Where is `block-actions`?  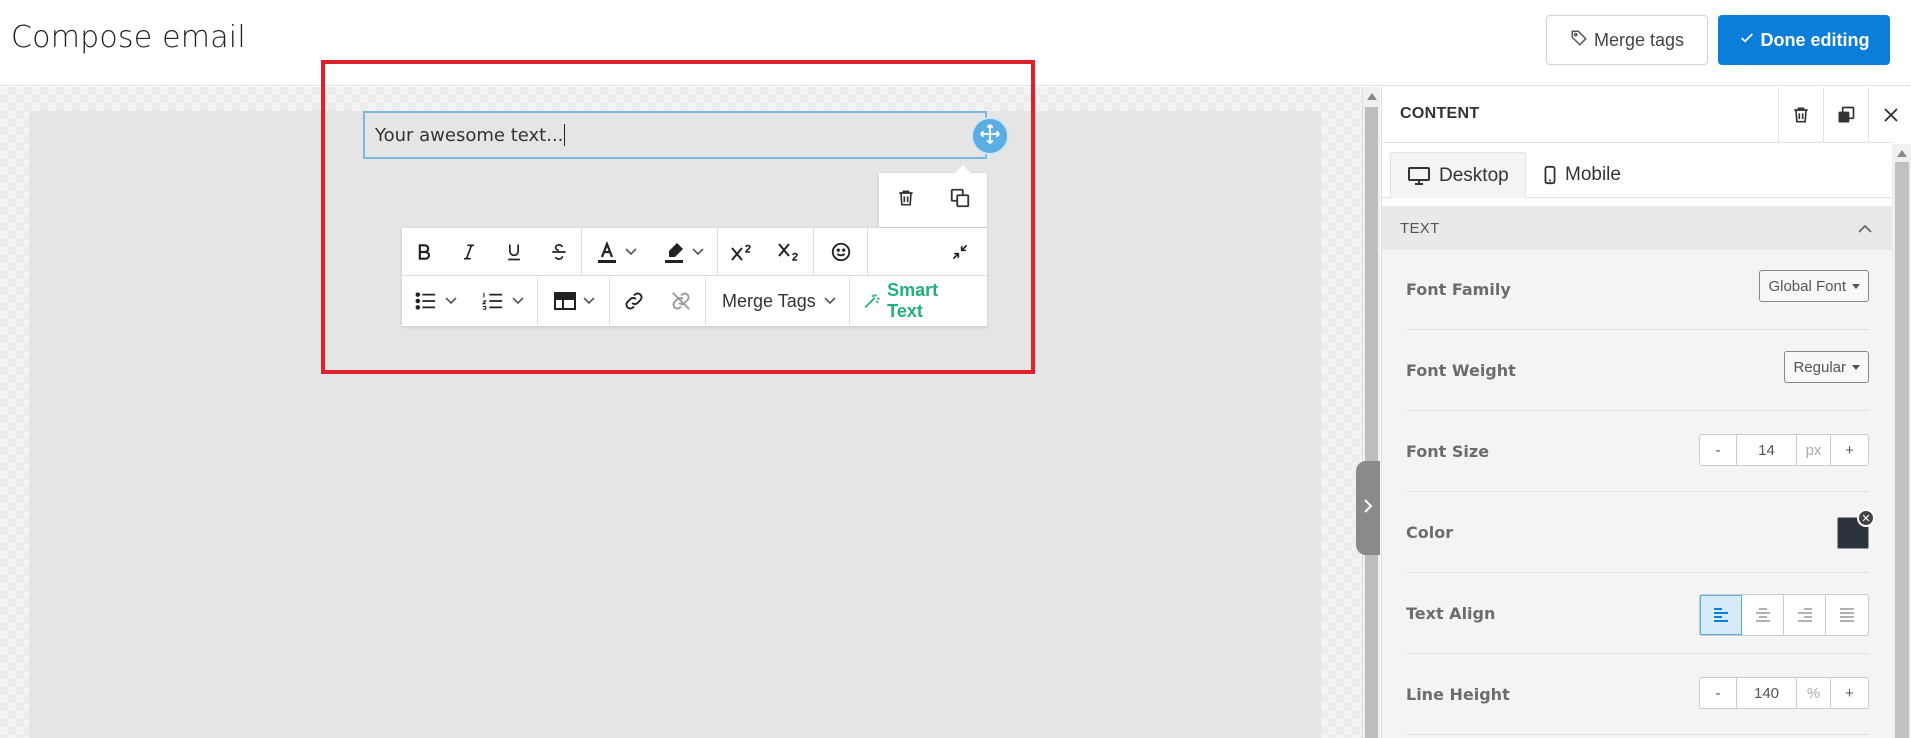
block-actions is located at coordinates (933, 196).